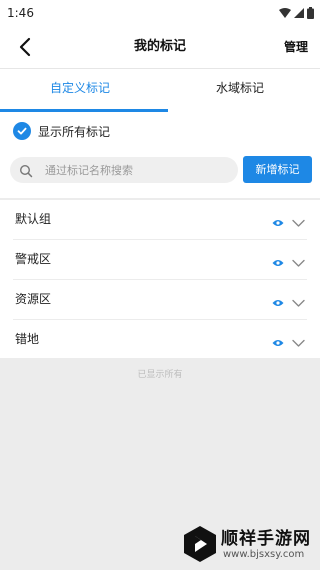  I want to click on watermark-logo-icon, so click(200, 544).